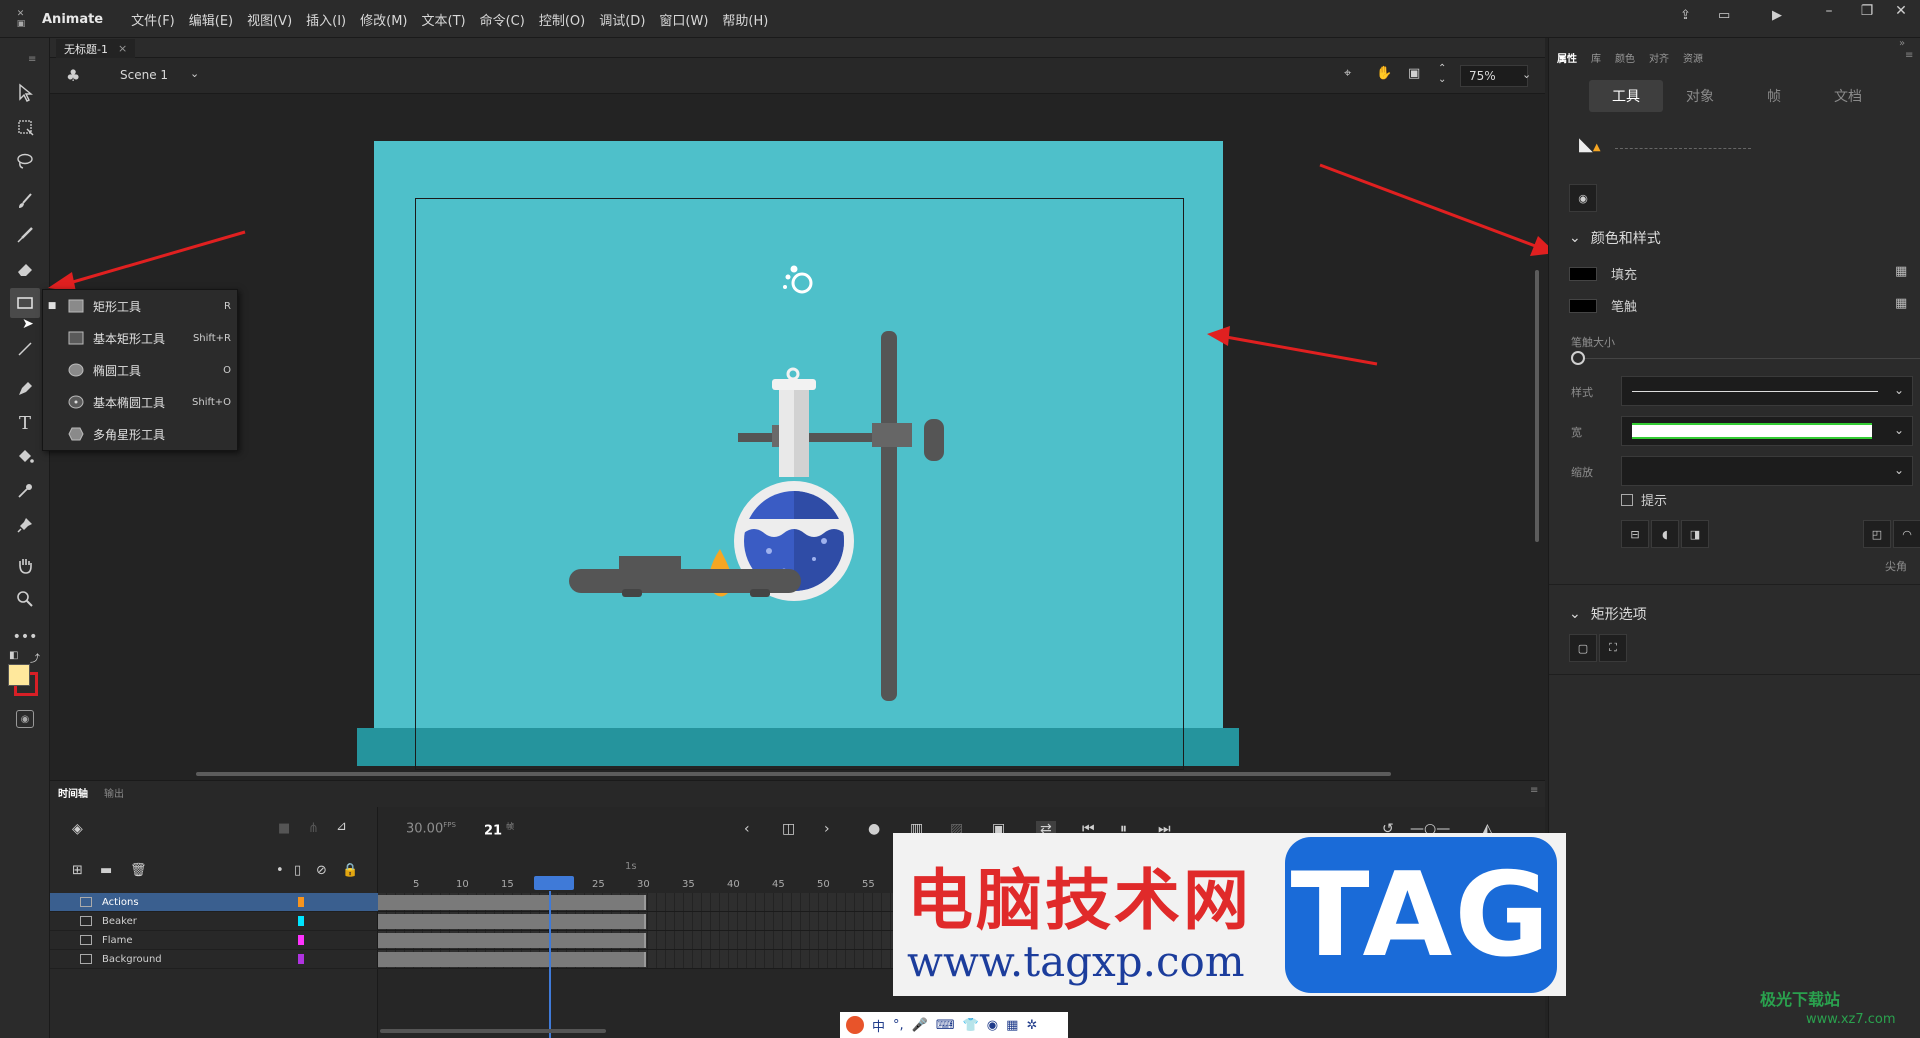  I want to click on layer-row: Actions, so click(214, 902).